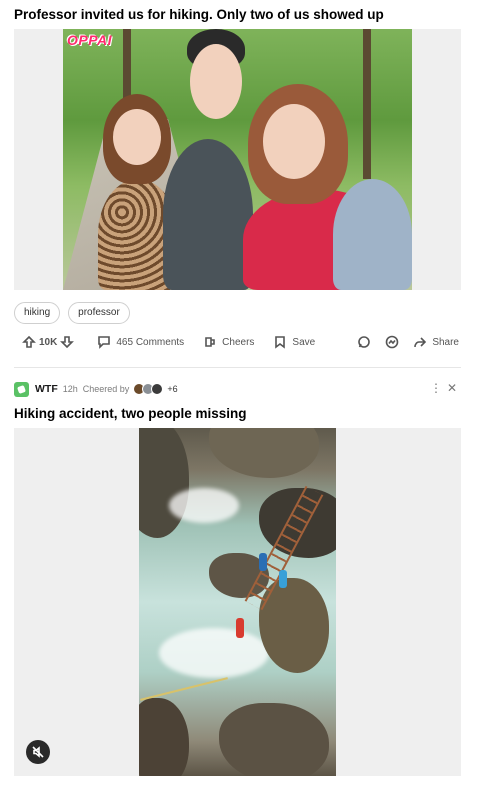 This screenshot has width=481, height=787. I want to click on save-label: Save, so click(304, 342).